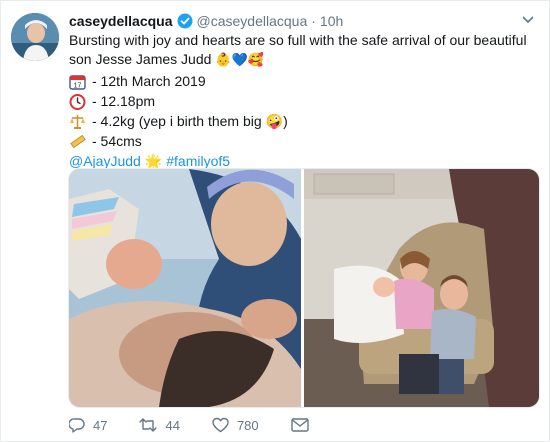 This screenshot has height=442, width=550. I want to click on like-button: 780, so click(235, 425).